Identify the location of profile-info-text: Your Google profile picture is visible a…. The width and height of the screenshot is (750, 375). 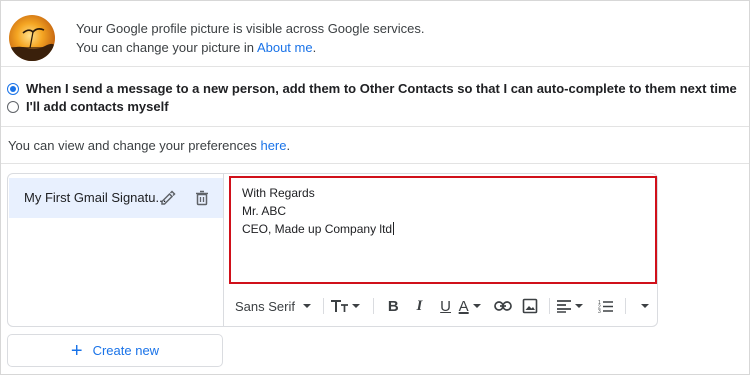
(250, 38).